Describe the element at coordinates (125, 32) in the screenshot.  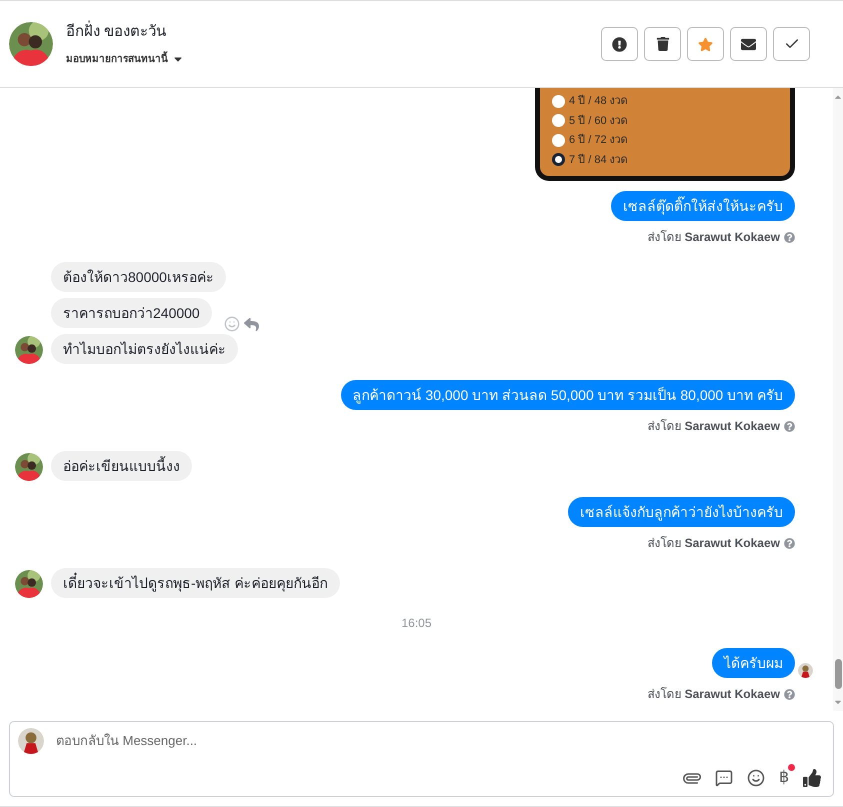
I see `contact-name: อีกฝั่ง ของตะวัน` at that location.